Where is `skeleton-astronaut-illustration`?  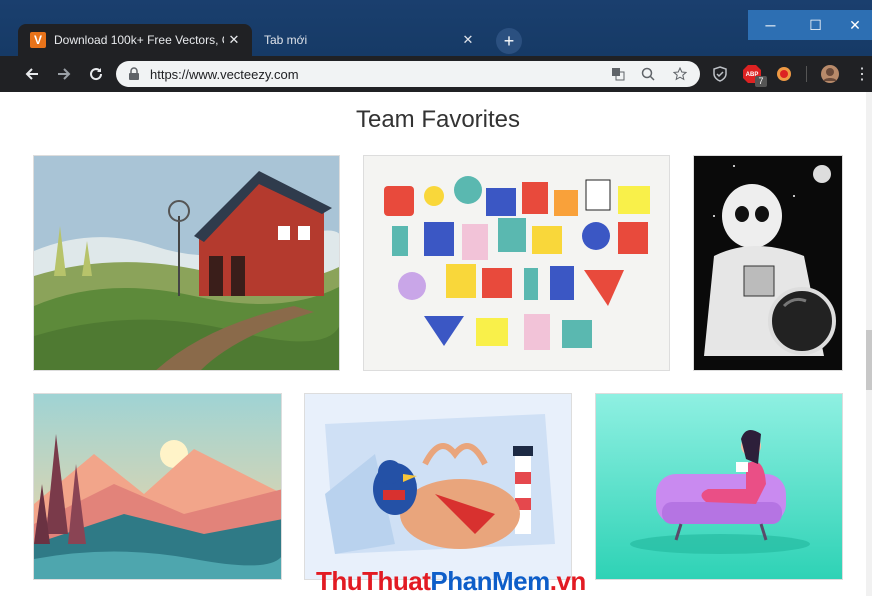 skeleton-astronaut-illustration is located at coordinates (768, 263).